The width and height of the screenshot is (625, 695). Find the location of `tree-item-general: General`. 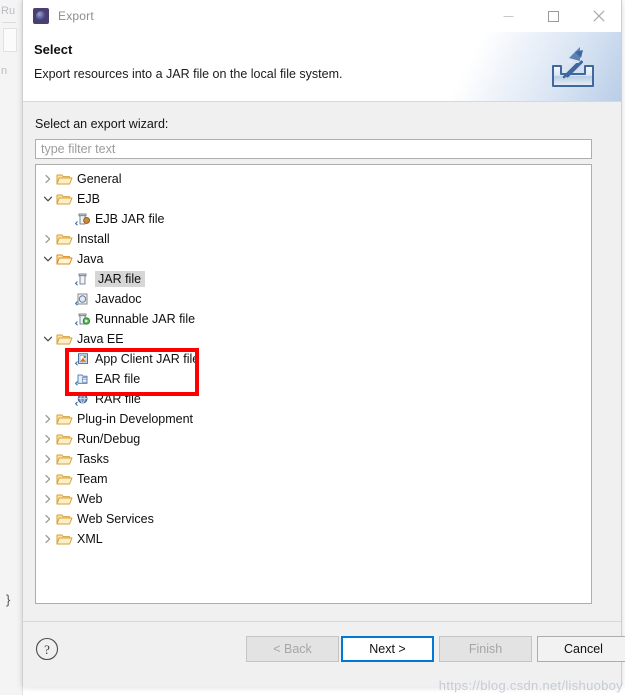

tree-item-general: General is located at coordinates (313, 179).